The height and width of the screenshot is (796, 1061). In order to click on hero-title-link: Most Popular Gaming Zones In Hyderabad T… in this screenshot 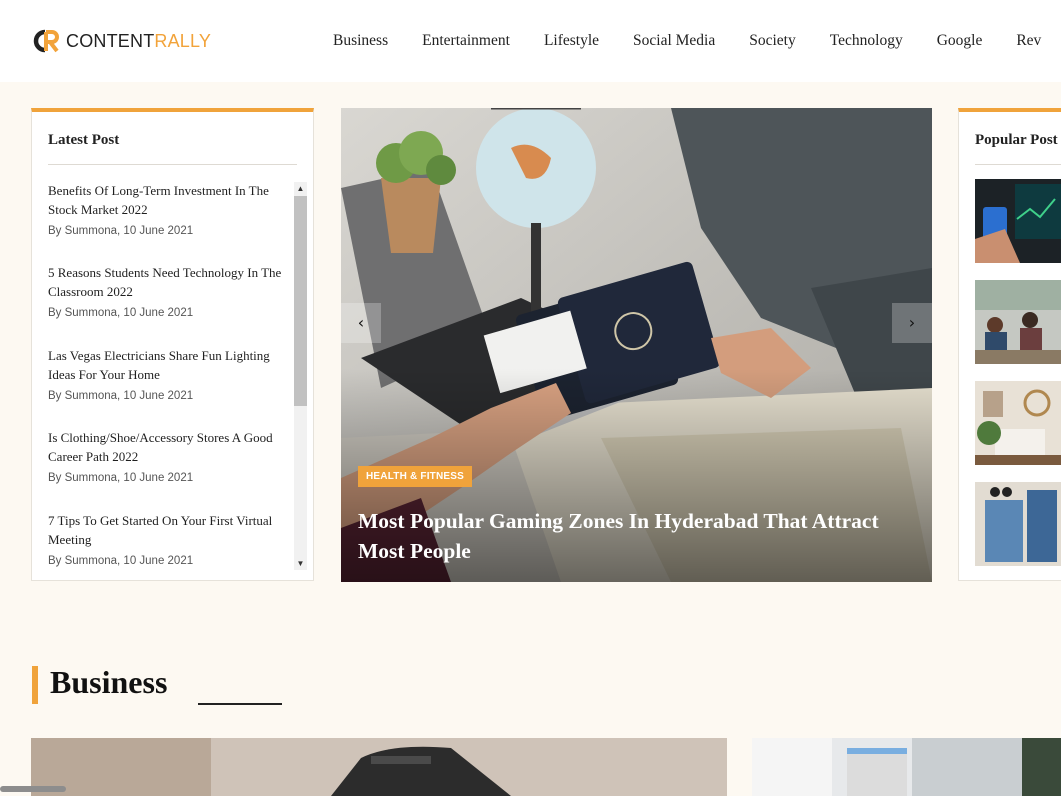, I will do `click(643, 536)`.